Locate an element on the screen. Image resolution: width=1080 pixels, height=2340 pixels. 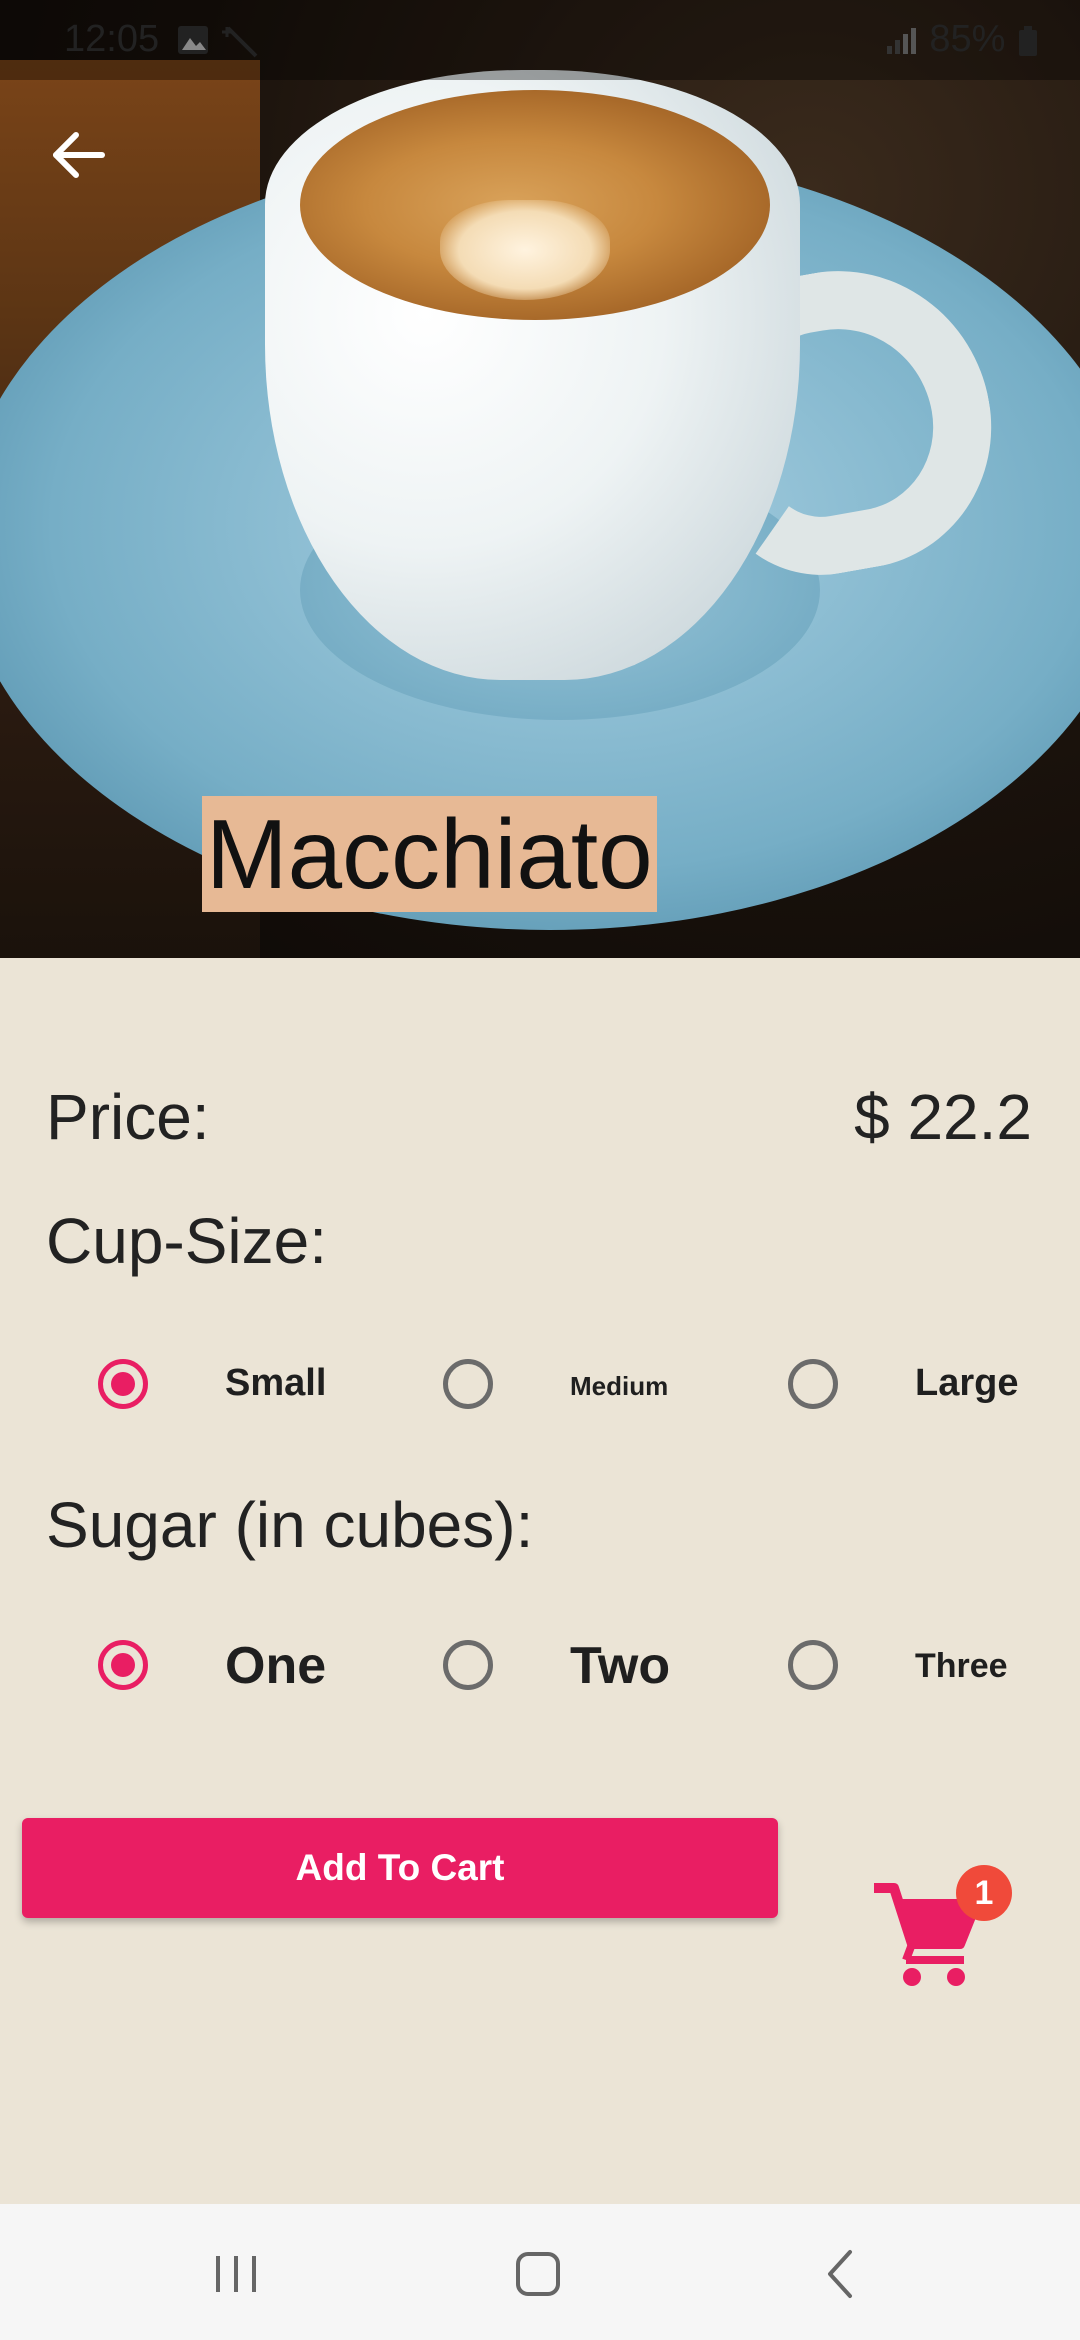
sugar-label: Sugar (in cubes): is located at coordinates (290, 1525).